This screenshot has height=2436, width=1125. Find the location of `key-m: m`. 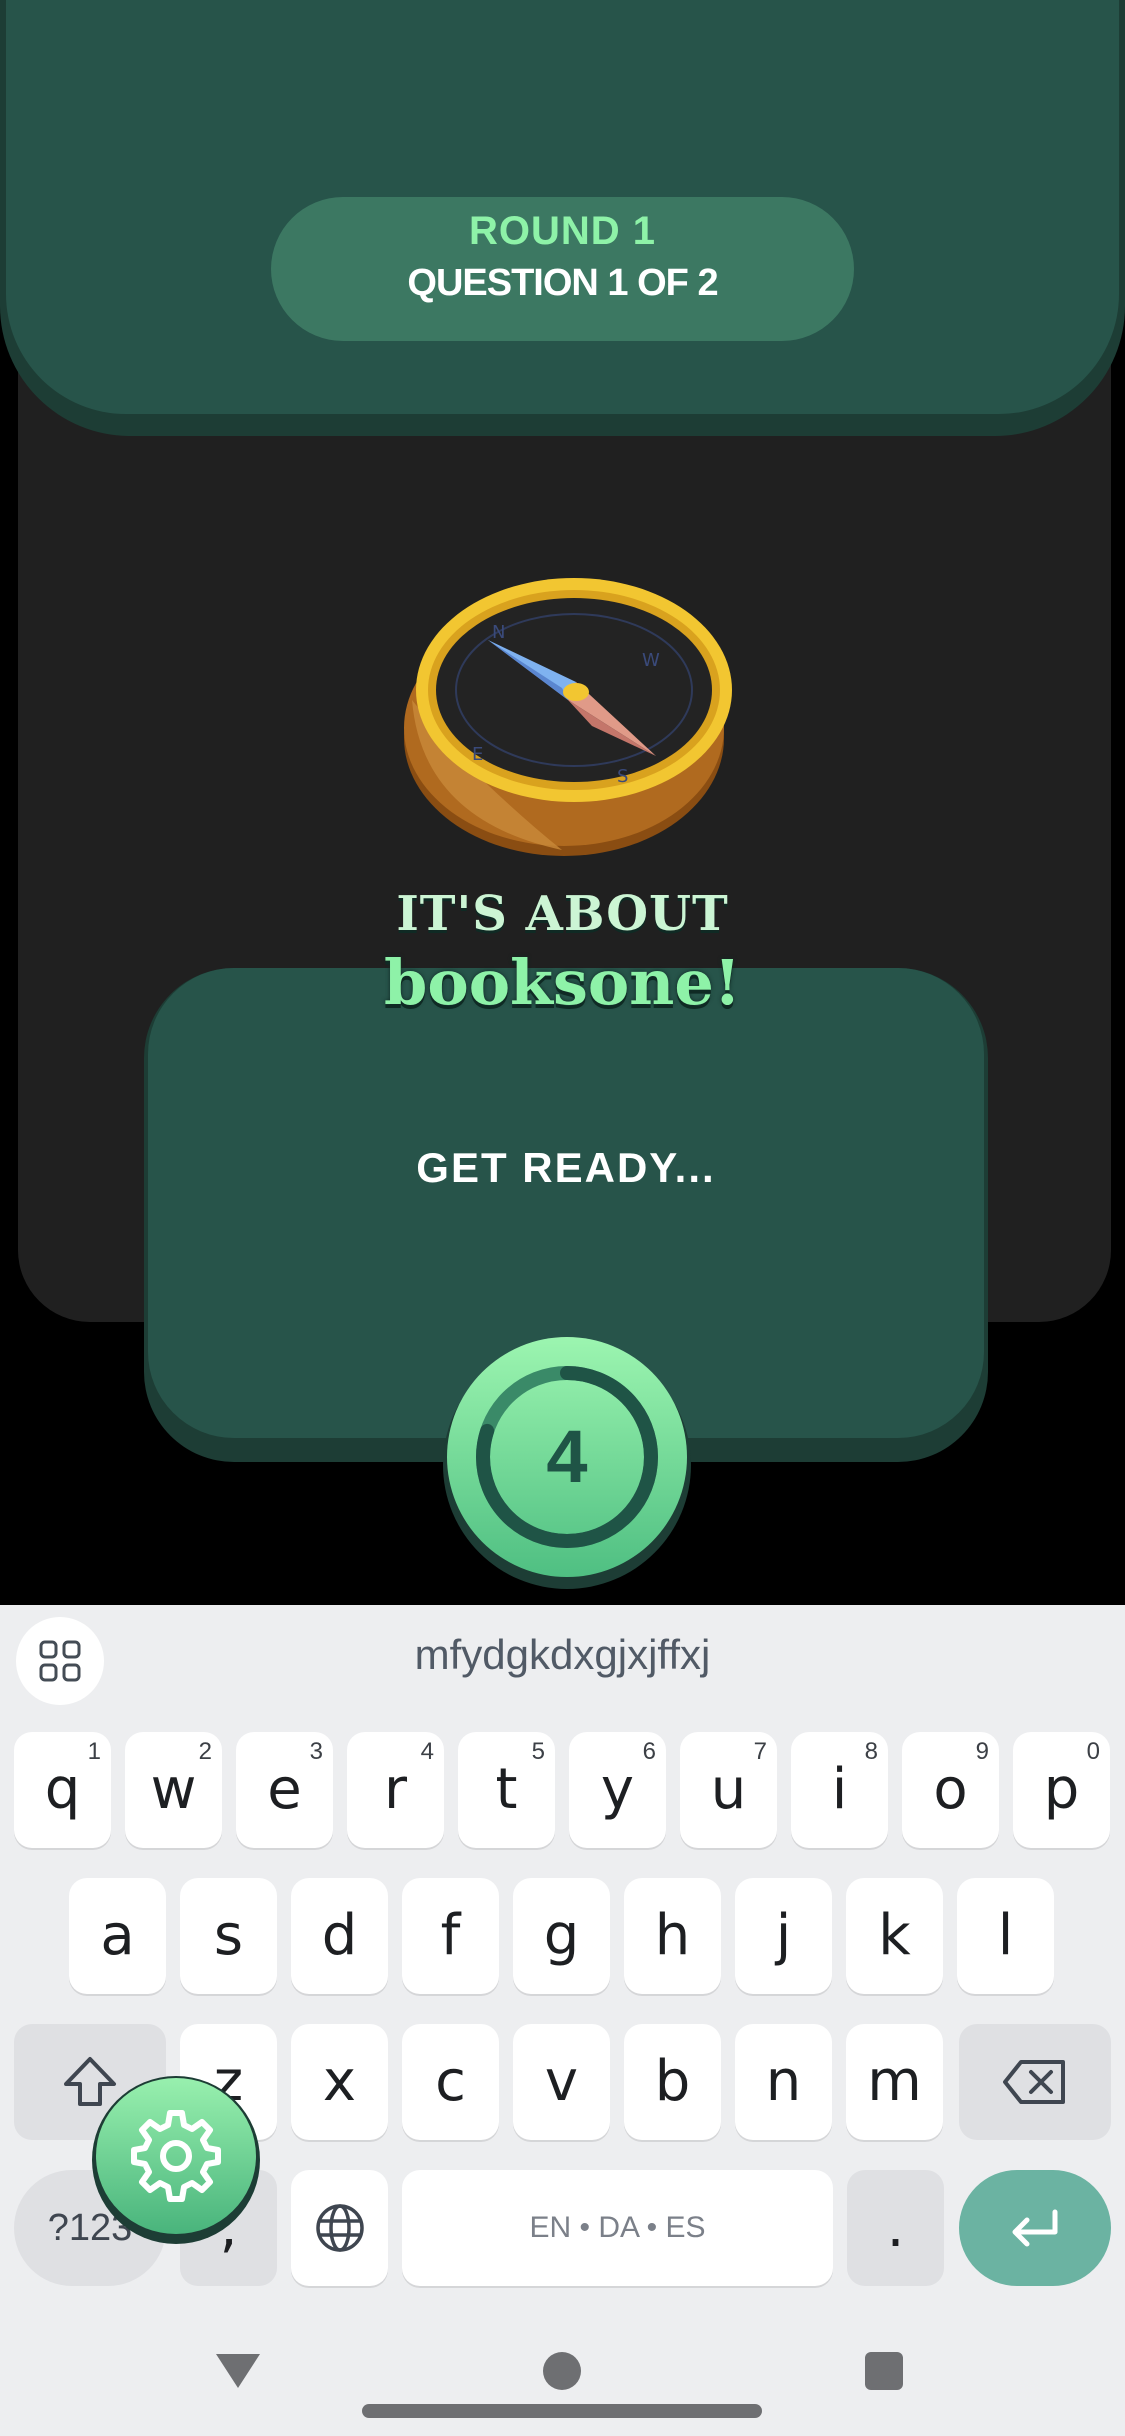

key-m: m is located at coordinates (894, 2082).